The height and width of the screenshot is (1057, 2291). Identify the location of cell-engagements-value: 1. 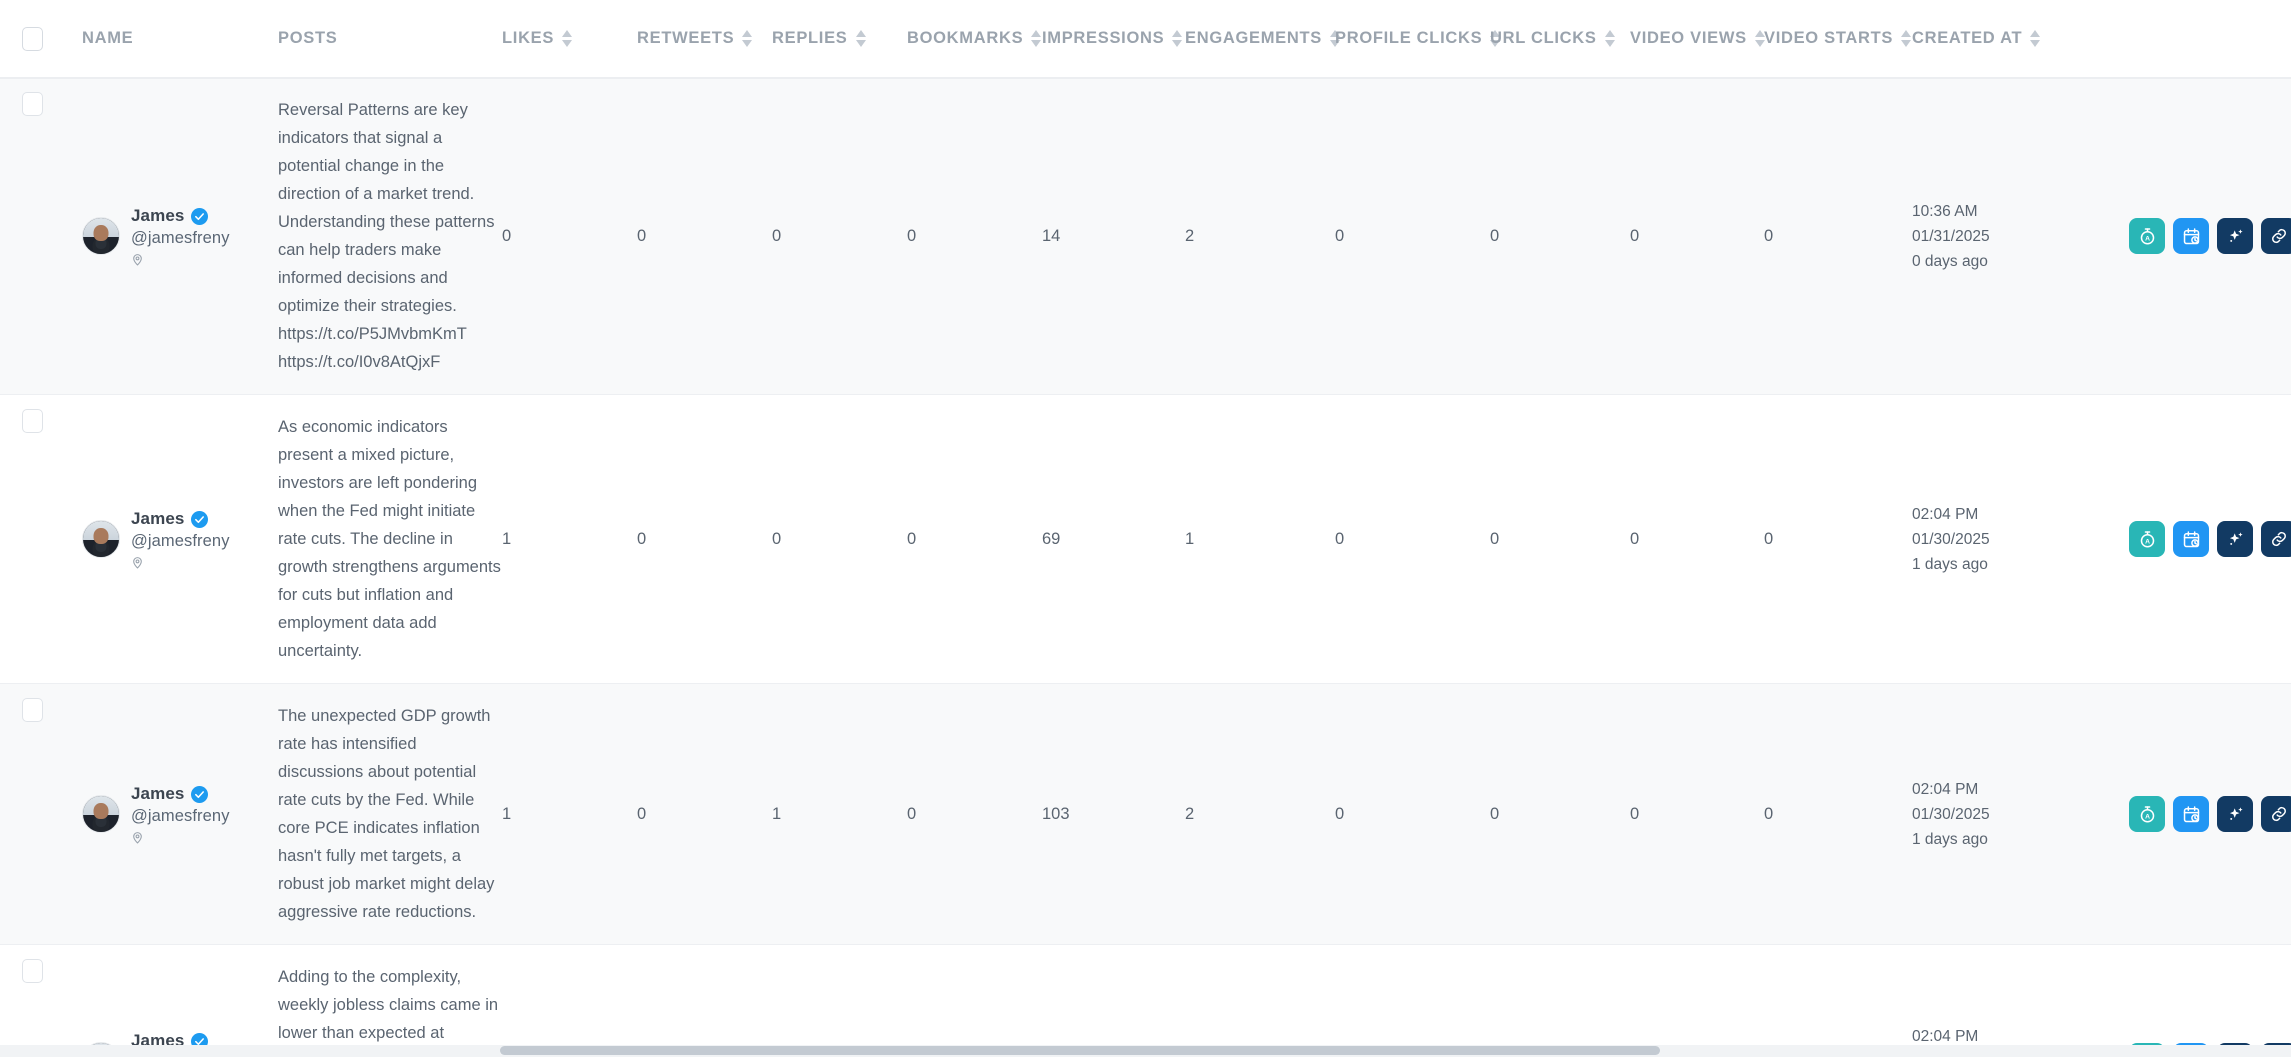
(1190, 538).